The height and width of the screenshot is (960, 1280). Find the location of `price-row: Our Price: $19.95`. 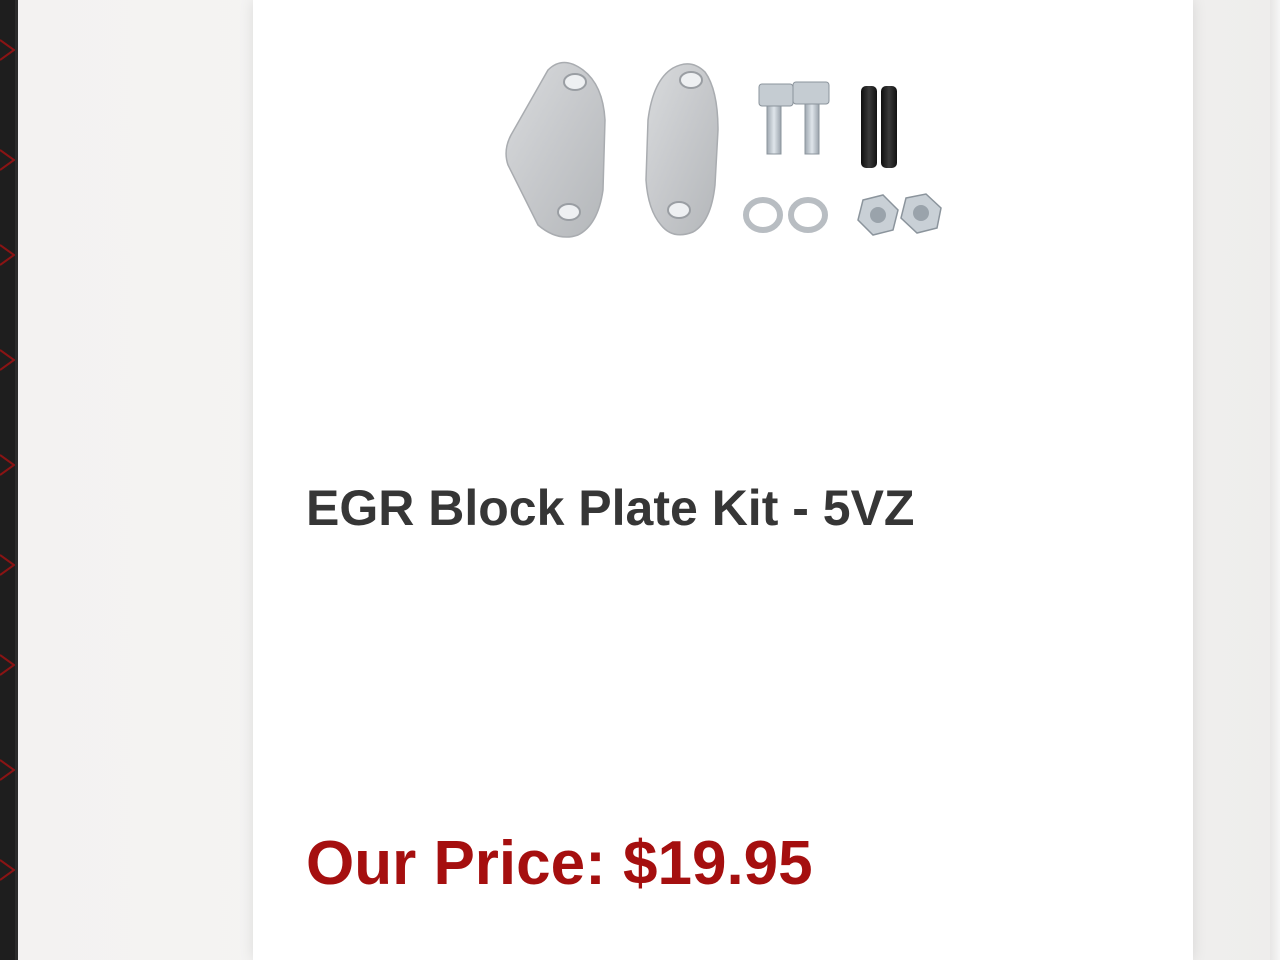

price-row: Our Price: $19.95 is located at coordinates (559, 864).